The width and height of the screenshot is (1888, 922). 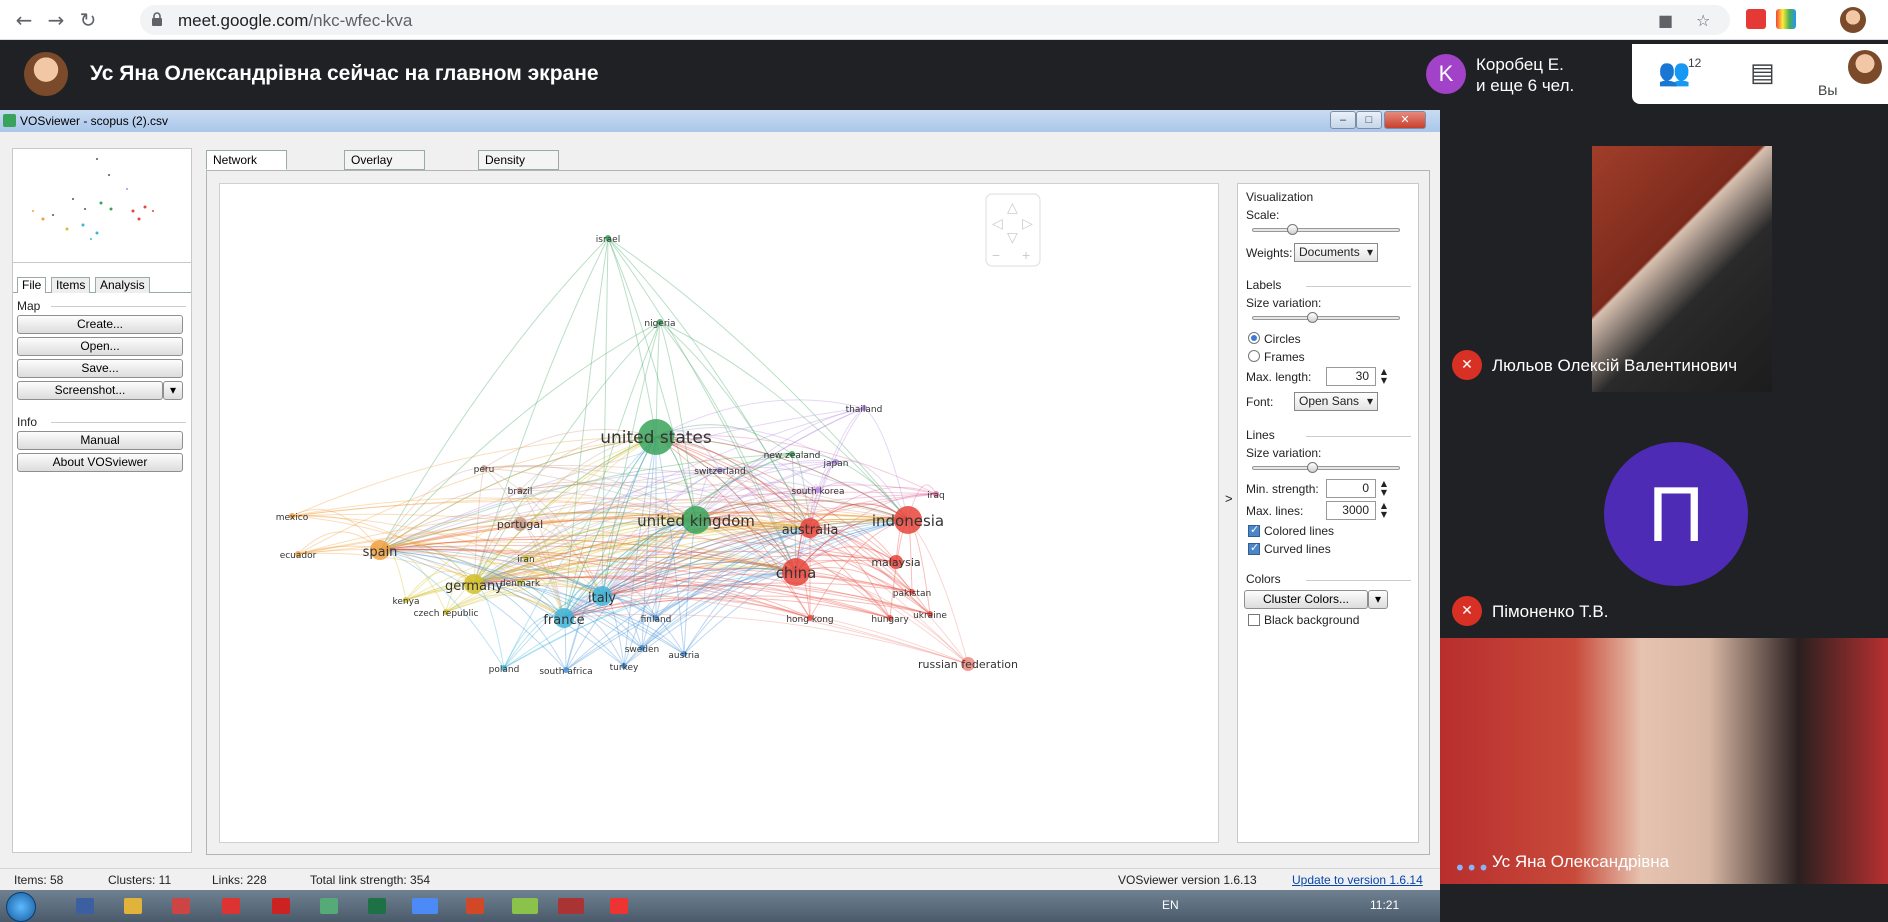 What do you see at coordinates (385, 167) in the screenshot?
I see `tab-overlay-visualization: Overlay Visualization` at bounding box center [385, 167].